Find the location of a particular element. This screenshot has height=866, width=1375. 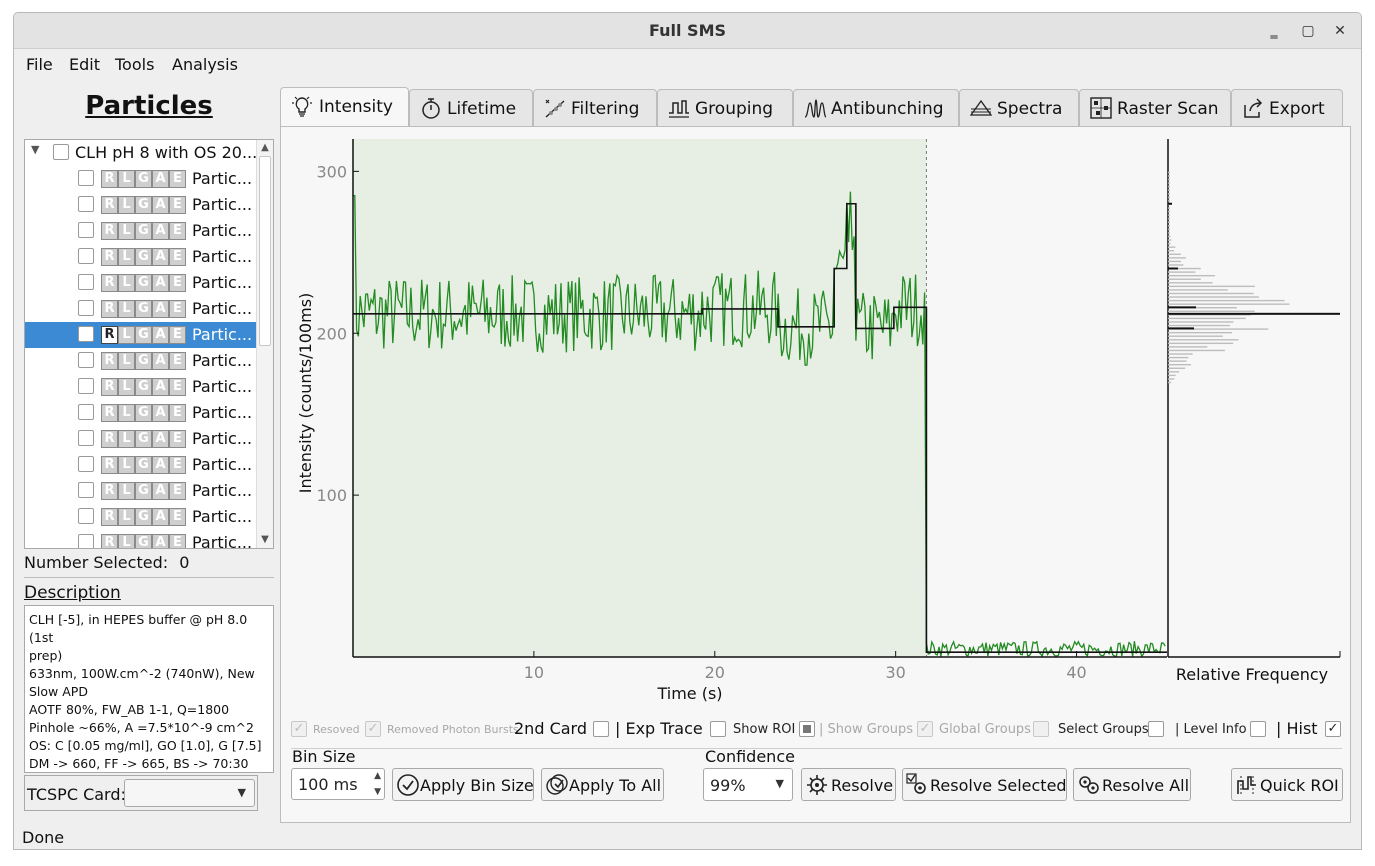

resolve-button: Resolve is located at coordinates (848, 784).